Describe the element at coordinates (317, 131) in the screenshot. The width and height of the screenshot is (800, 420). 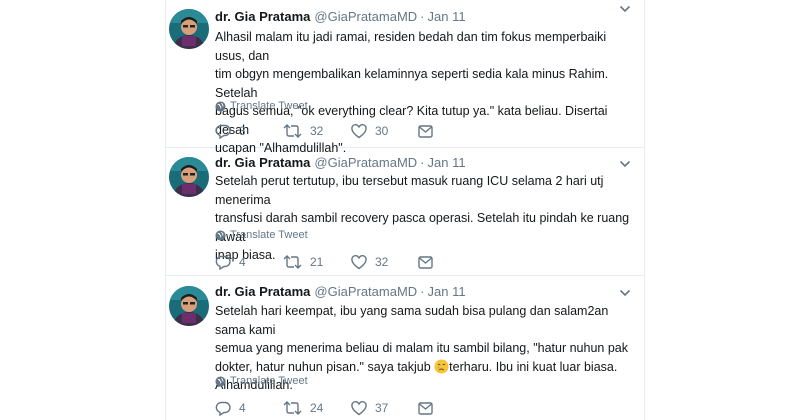
I see `retweet-count: 32` at that location.